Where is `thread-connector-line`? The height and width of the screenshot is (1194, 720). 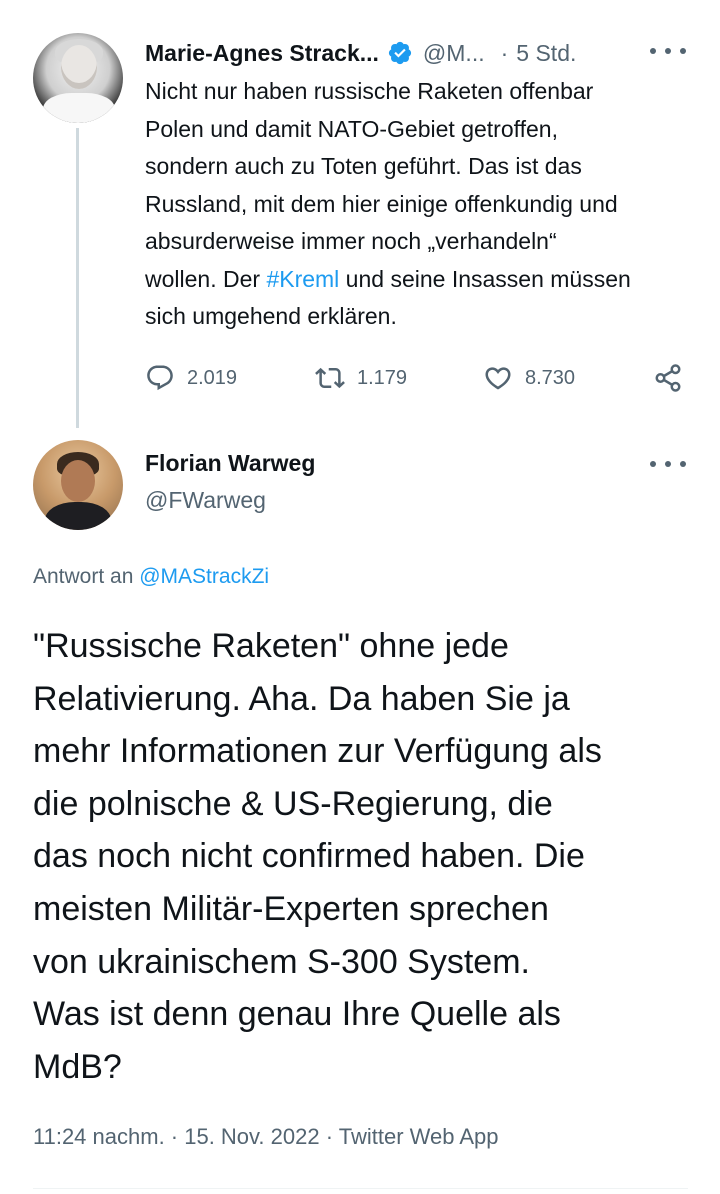 thread-connector-line is located at coordinates (77, 278).